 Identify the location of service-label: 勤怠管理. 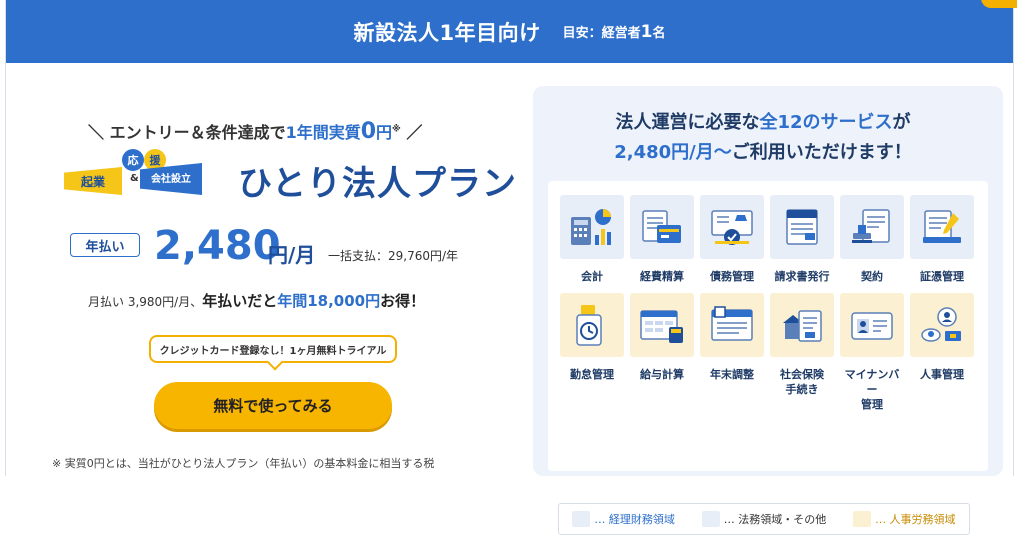
(592, 374).